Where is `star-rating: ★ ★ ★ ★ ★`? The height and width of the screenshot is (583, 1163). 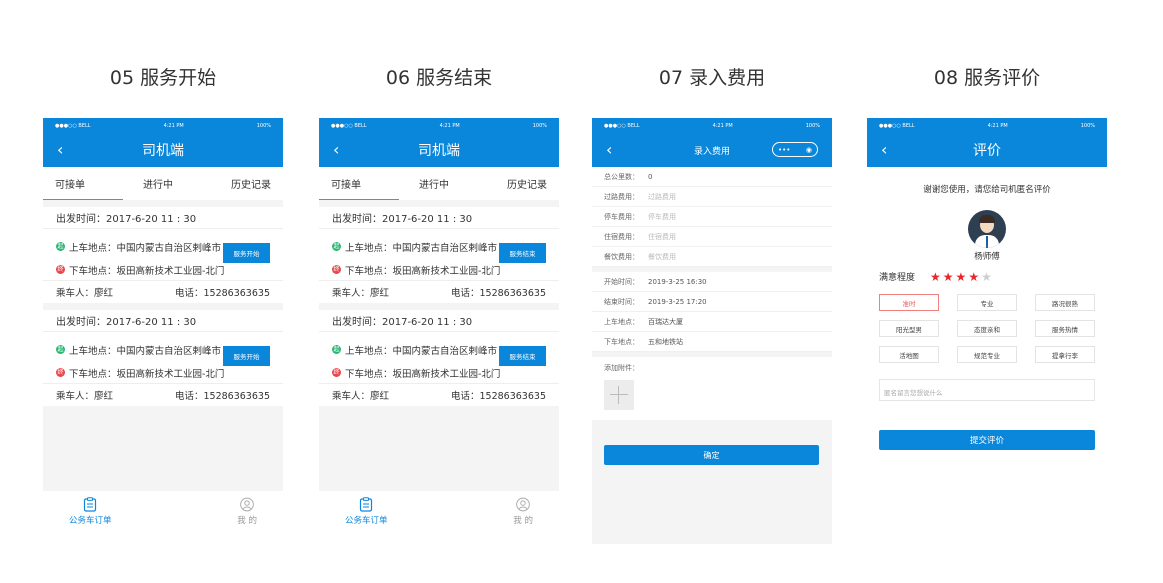 star-rating: ★ ★ ★ ★ ★ is located at coordinates (962, 277).